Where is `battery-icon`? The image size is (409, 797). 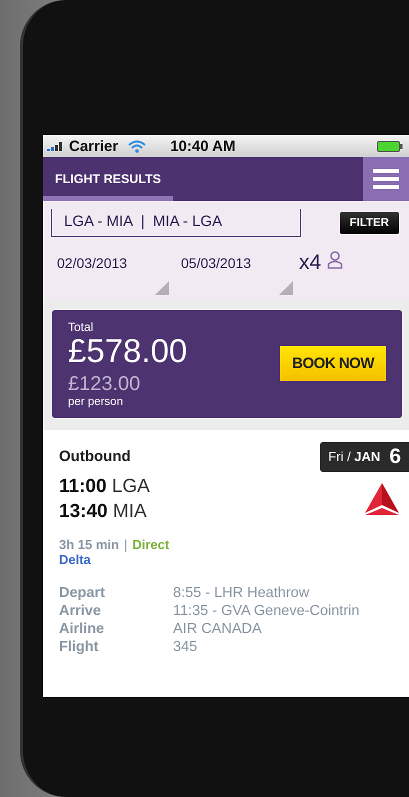
battery-icon is located at coordinates (390, 146).